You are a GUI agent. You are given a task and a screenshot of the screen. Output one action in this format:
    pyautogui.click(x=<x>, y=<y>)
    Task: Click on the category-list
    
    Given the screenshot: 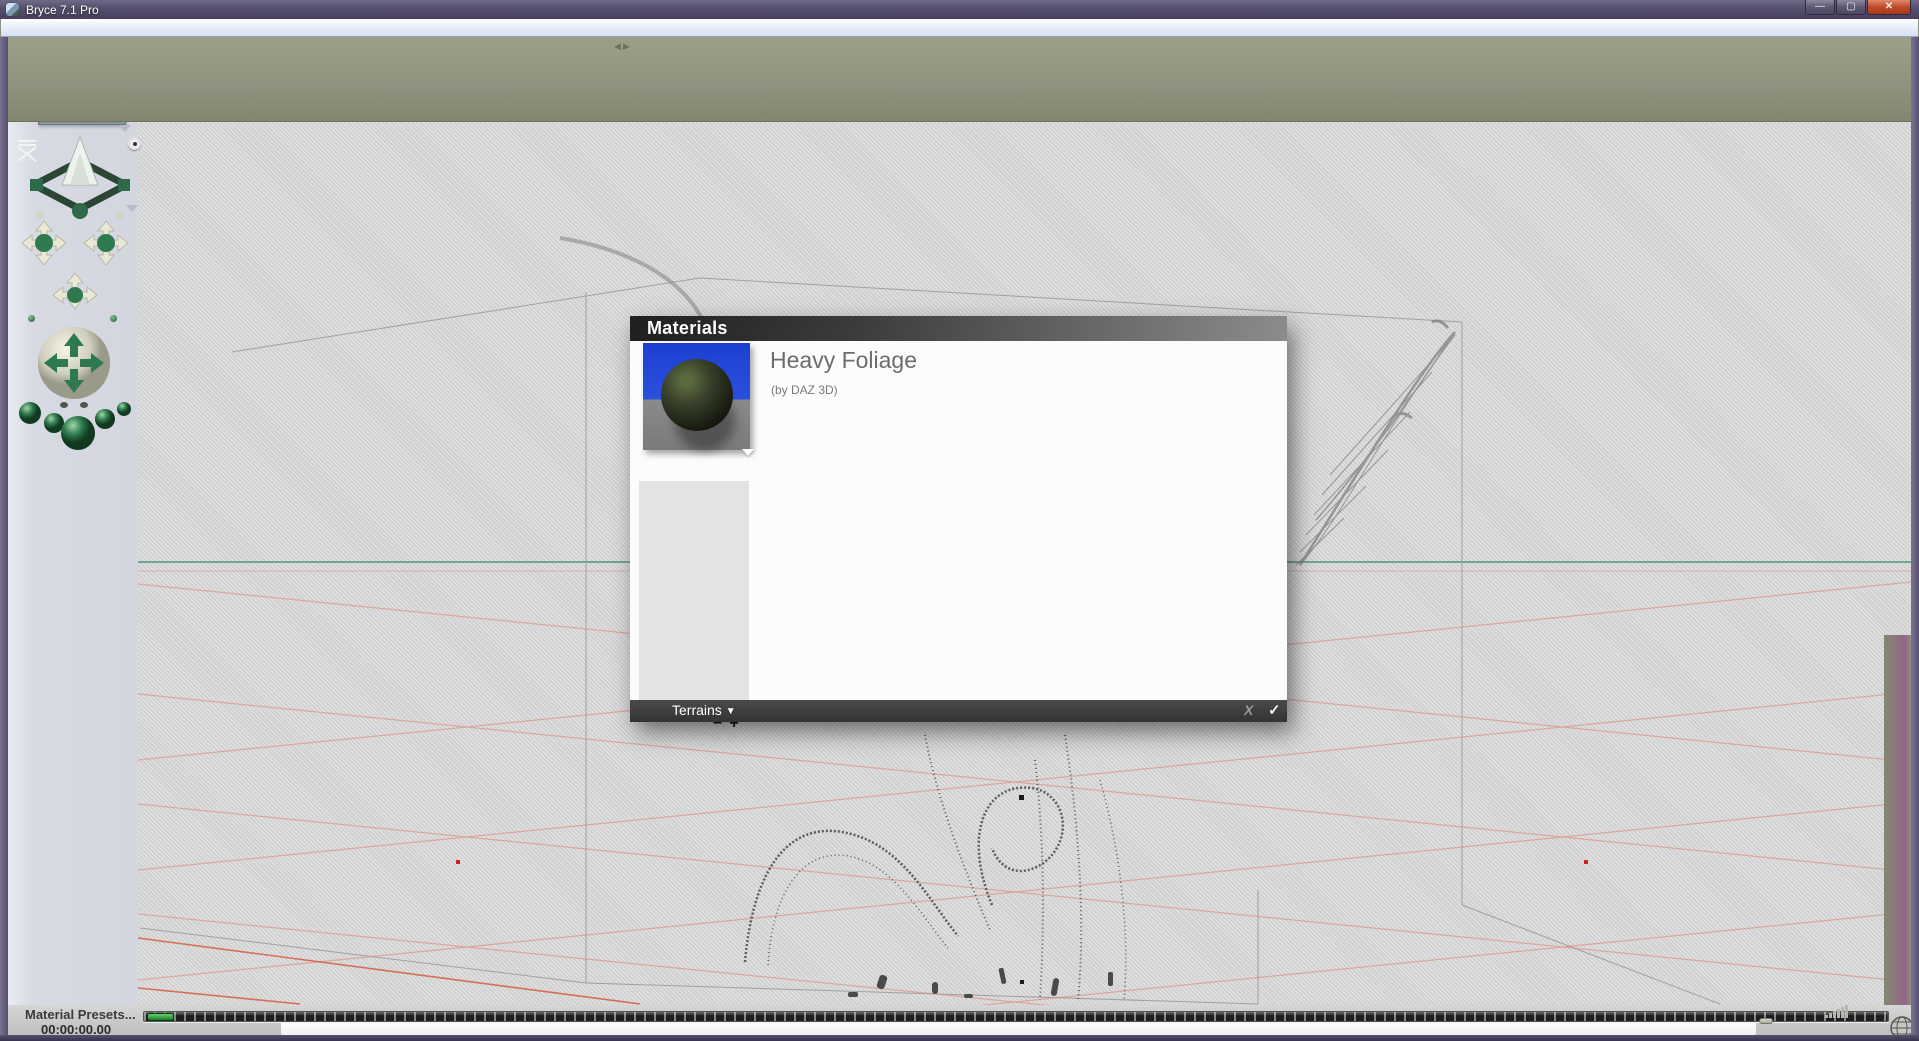 What is the action you would take?
    pyautogui.click(x=694, y=597)
    